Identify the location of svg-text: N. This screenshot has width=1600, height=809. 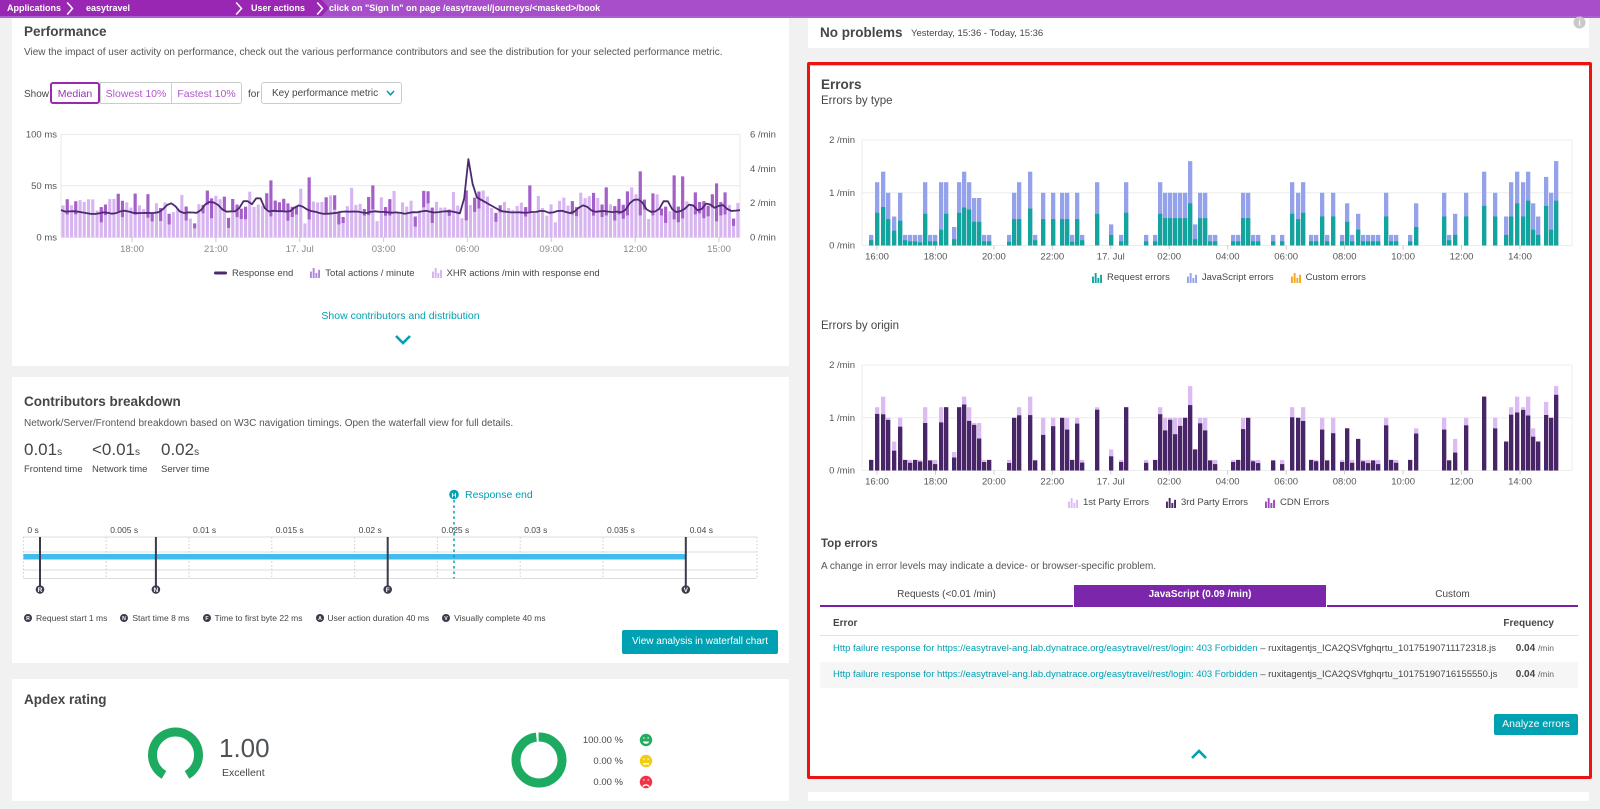
(124, 619).